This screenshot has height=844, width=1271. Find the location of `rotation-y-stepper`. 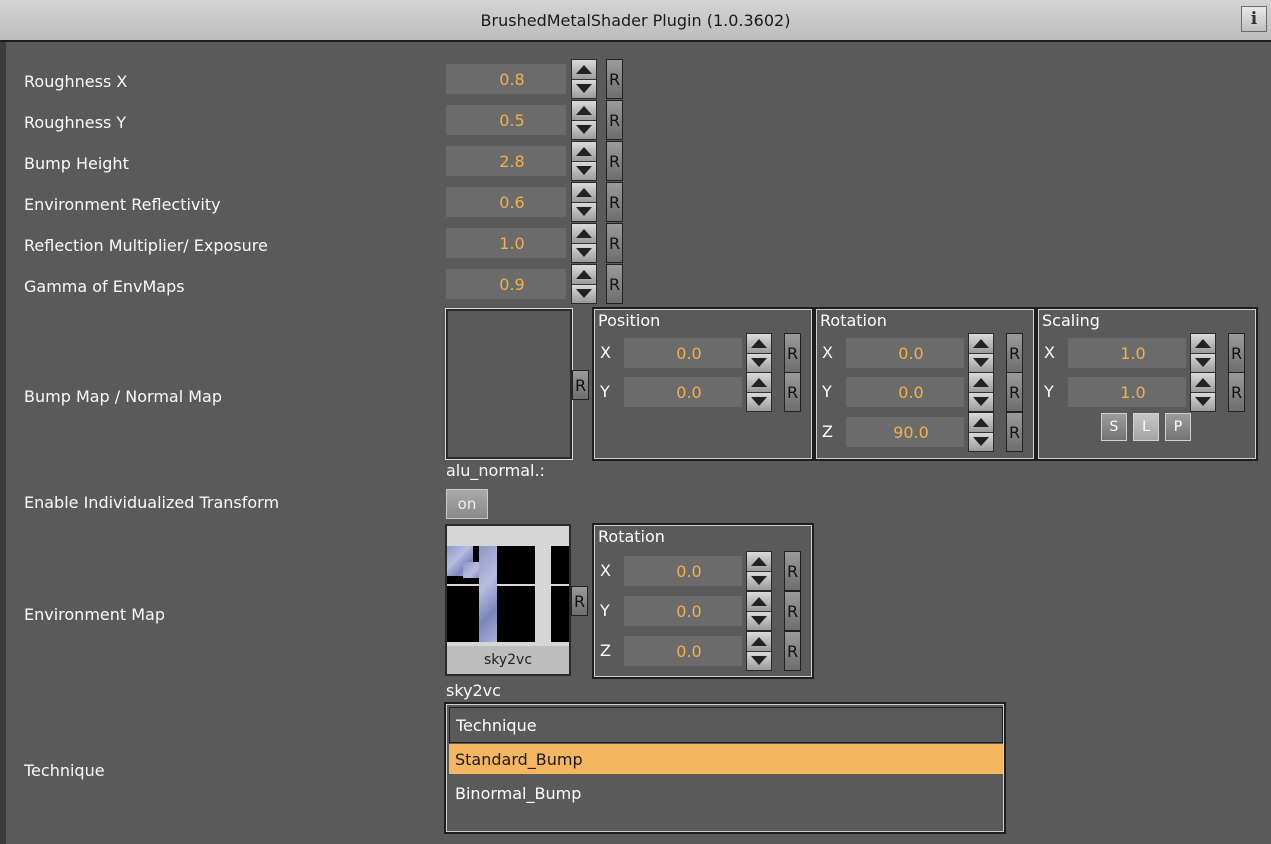

rotation-y-stepper is located at coordinates (981, 392).